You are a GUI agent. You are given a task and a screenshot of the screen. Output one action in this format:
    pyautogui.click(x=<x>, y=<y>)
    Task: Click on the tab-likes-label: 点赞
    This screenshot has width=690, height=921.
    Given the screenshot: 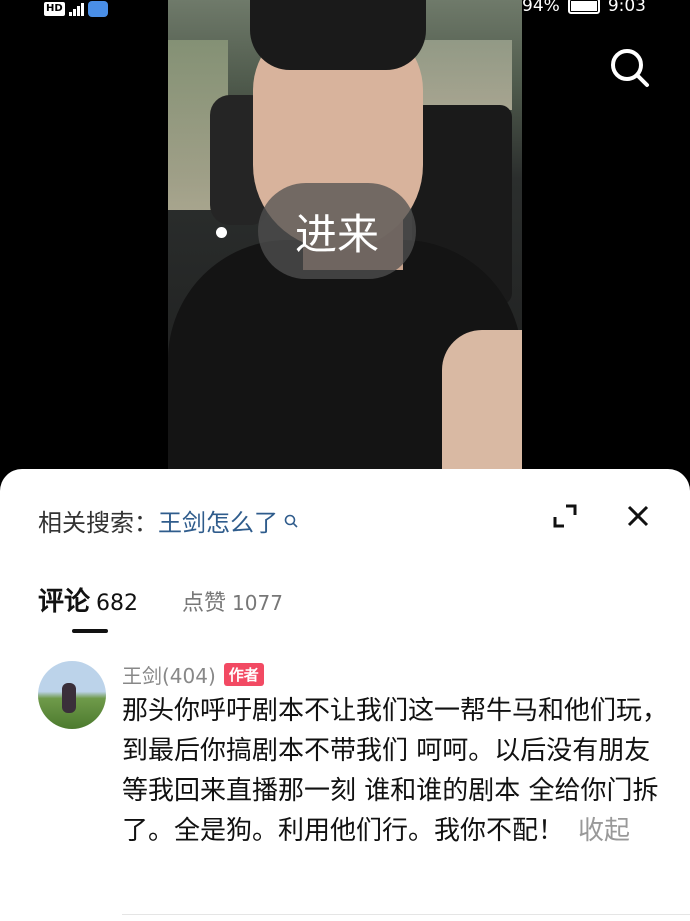 What is the action you would take?
    pyautogui.click(x=204, y=603)
    